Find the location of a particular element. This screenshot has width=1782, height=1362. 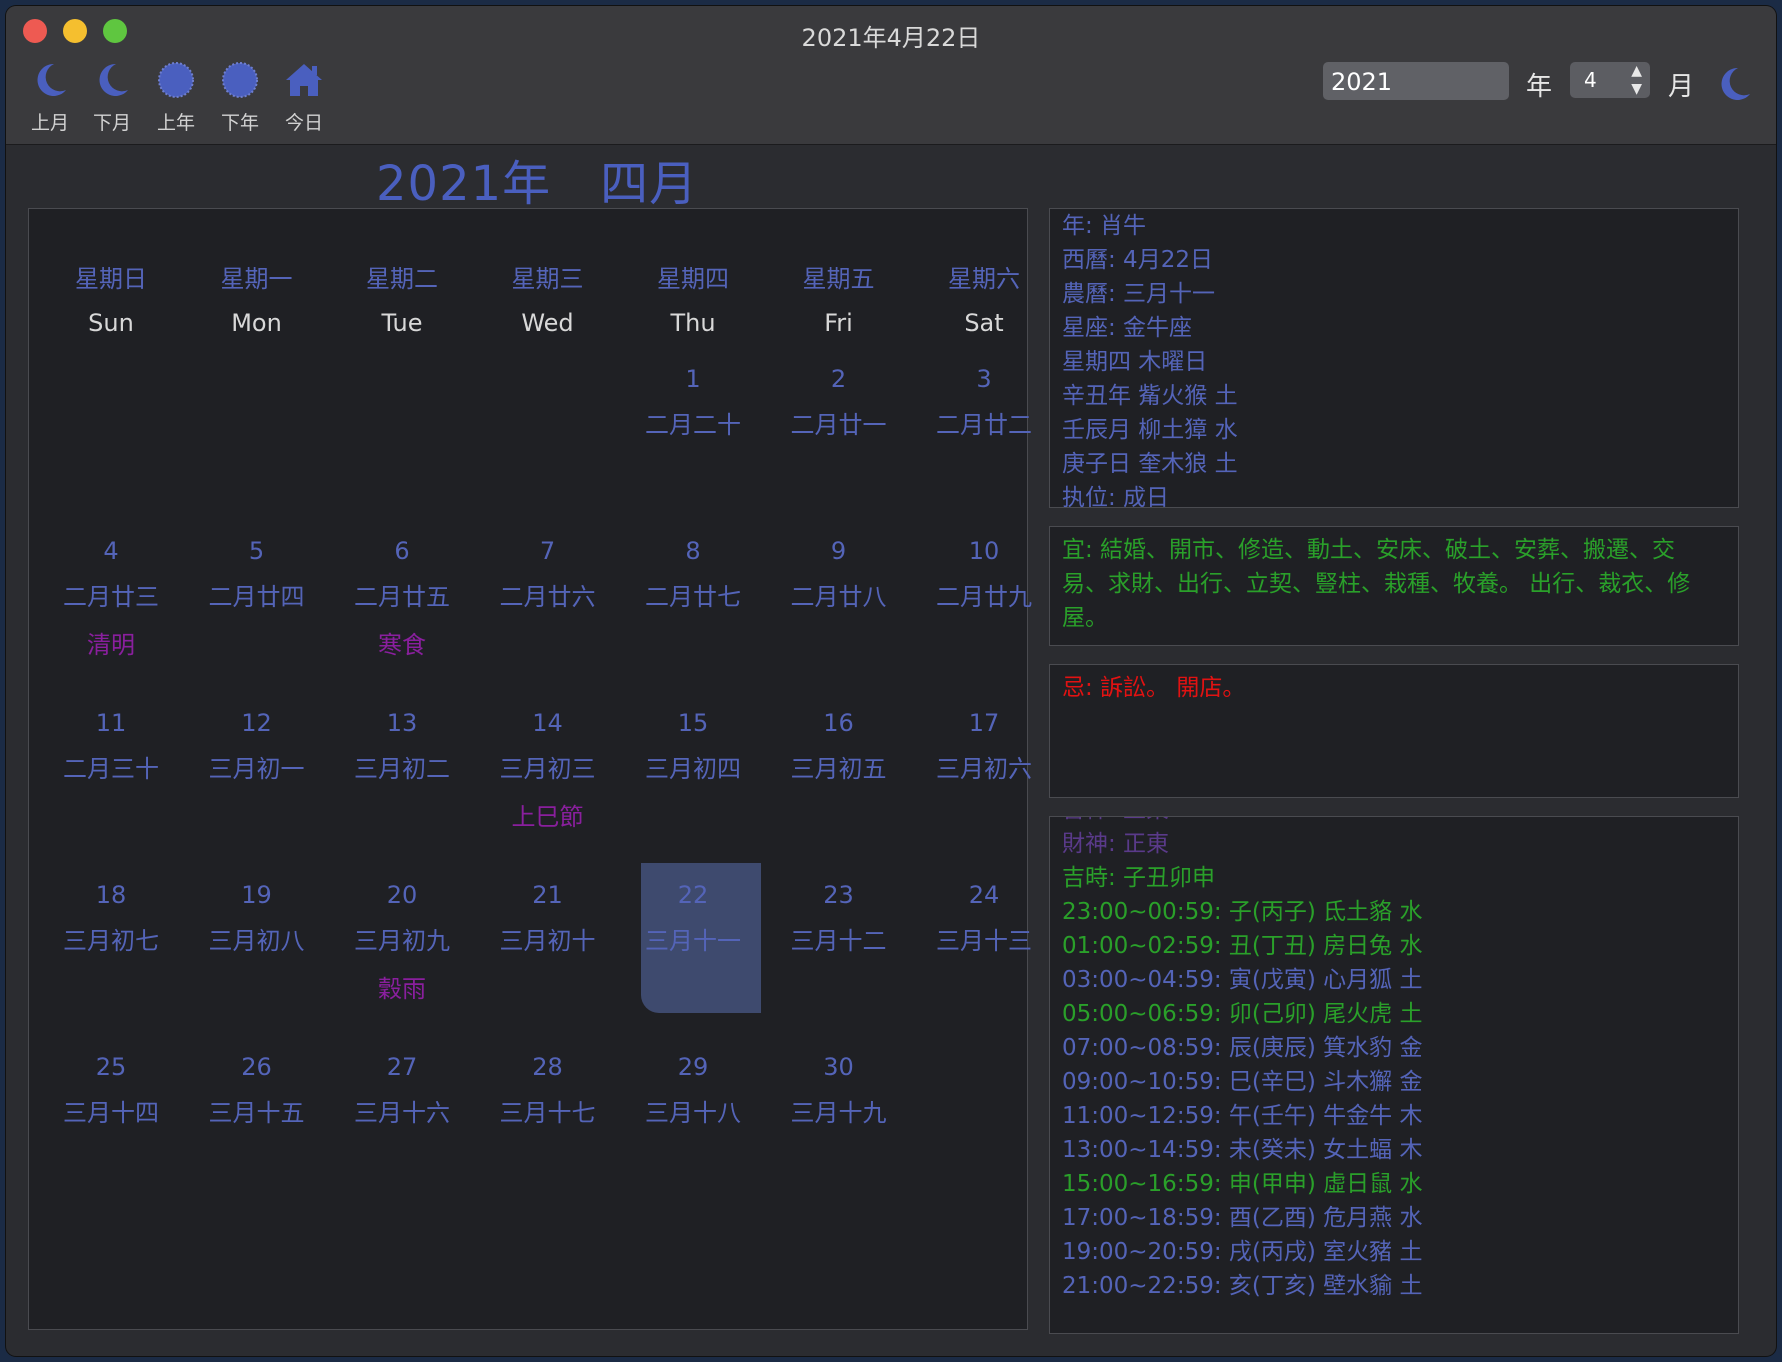

info-line: 年: 肖牛 is located at coordinates (1104, 226).